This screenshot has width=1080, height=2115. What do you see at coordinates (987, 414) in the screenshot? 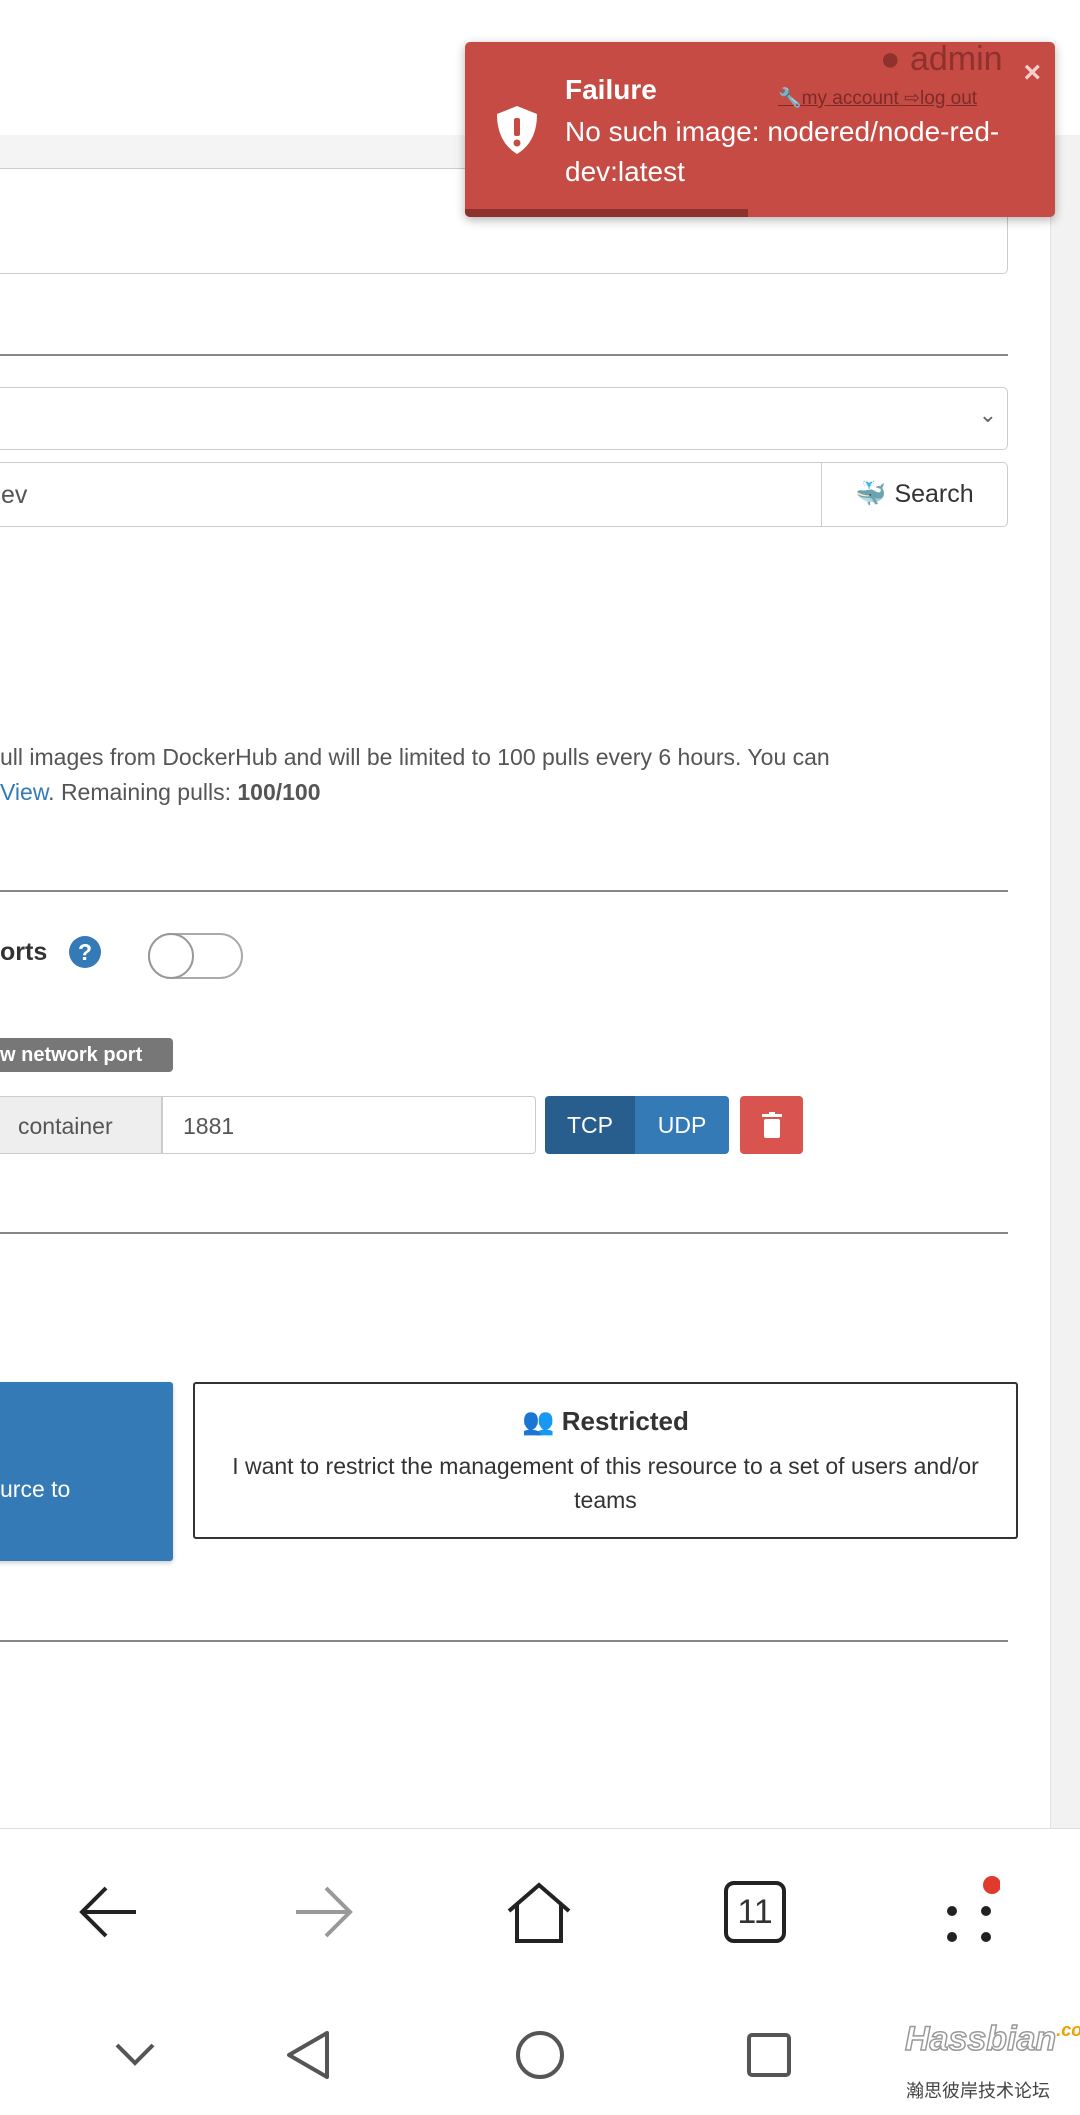
I see `chevron-down-icon: ⌄` at bounding box center [987, 414].